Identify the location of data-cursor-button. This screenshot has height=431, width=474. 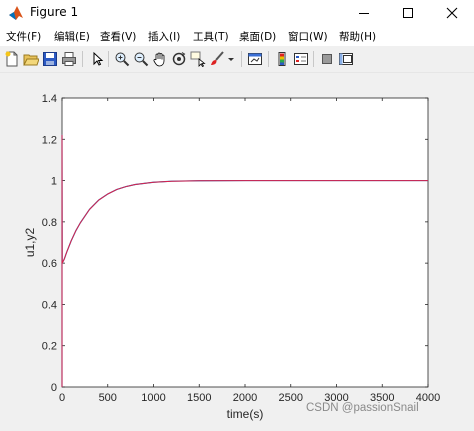
(198, 59).